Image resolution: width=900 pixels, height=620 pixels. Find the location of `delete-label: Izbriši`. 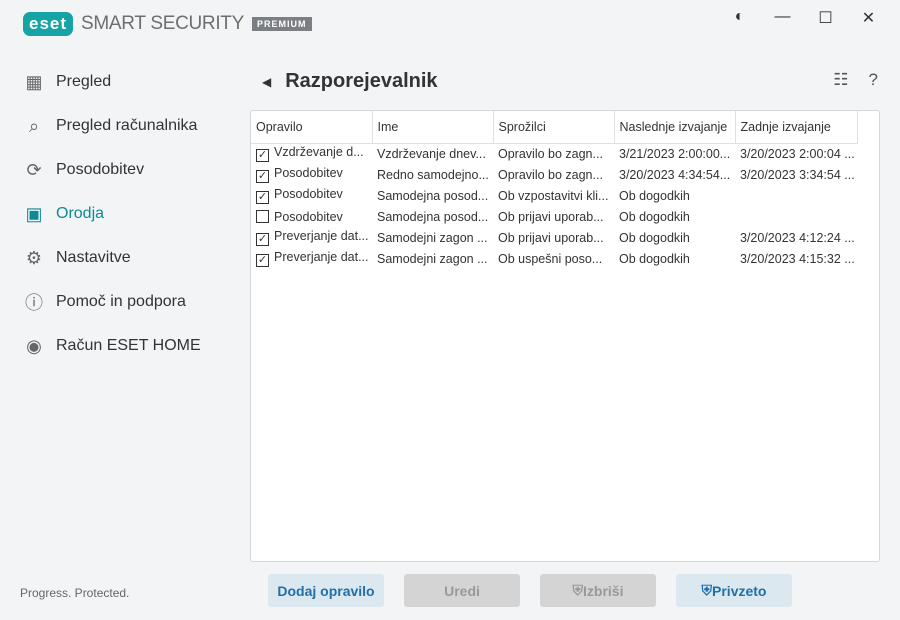

delete-label: Izbriši is located at coordinates (603, 590).